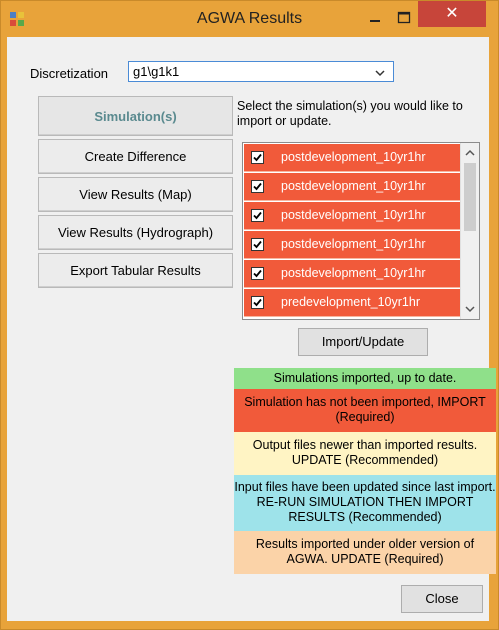  What do you see at coordinates (375, 18) in the screenshot?
I see `minimize-button` at bounding box center [375, 18].